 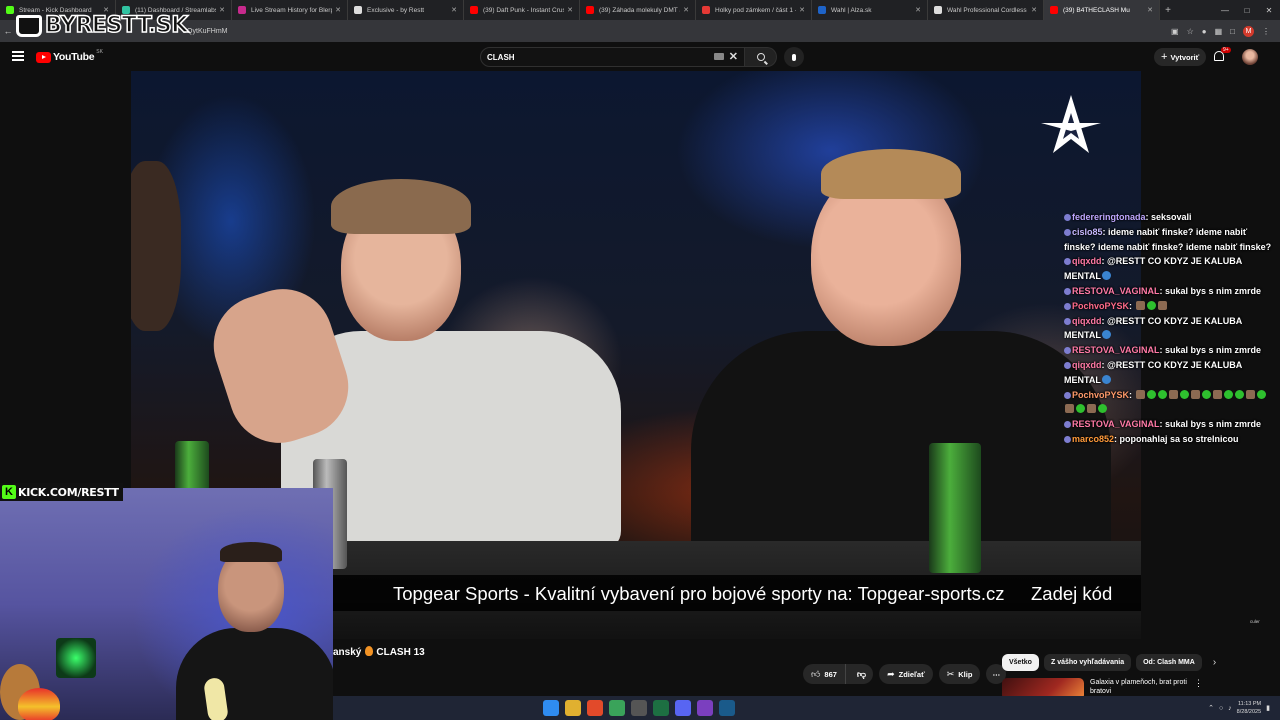 What do you see at coordinates (639, 708) in the screenshot?
I see `obs-icon` at bounding box center [639, 708].